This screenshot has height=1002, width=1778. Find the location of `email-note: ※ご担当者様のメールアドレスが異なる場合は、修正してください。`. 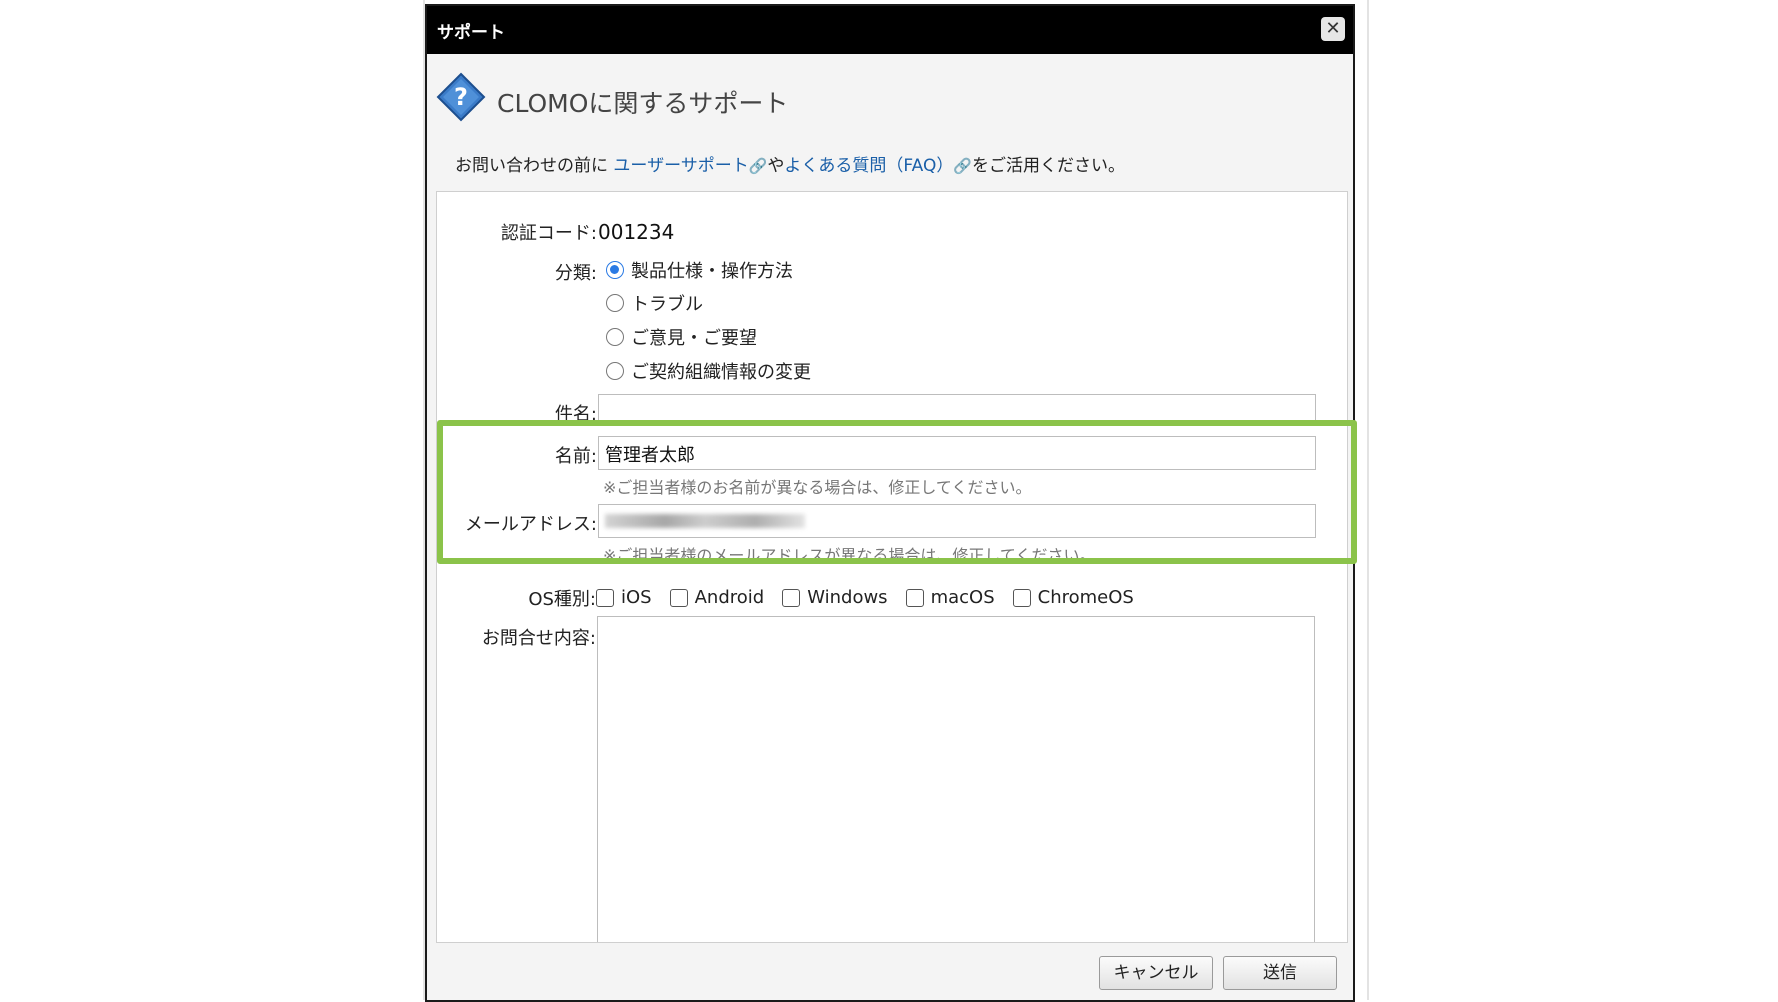

email-note: ※ご担当者様のメールアドレスが異なる場合は、修正してください。 is located at coordinates (849, 555).